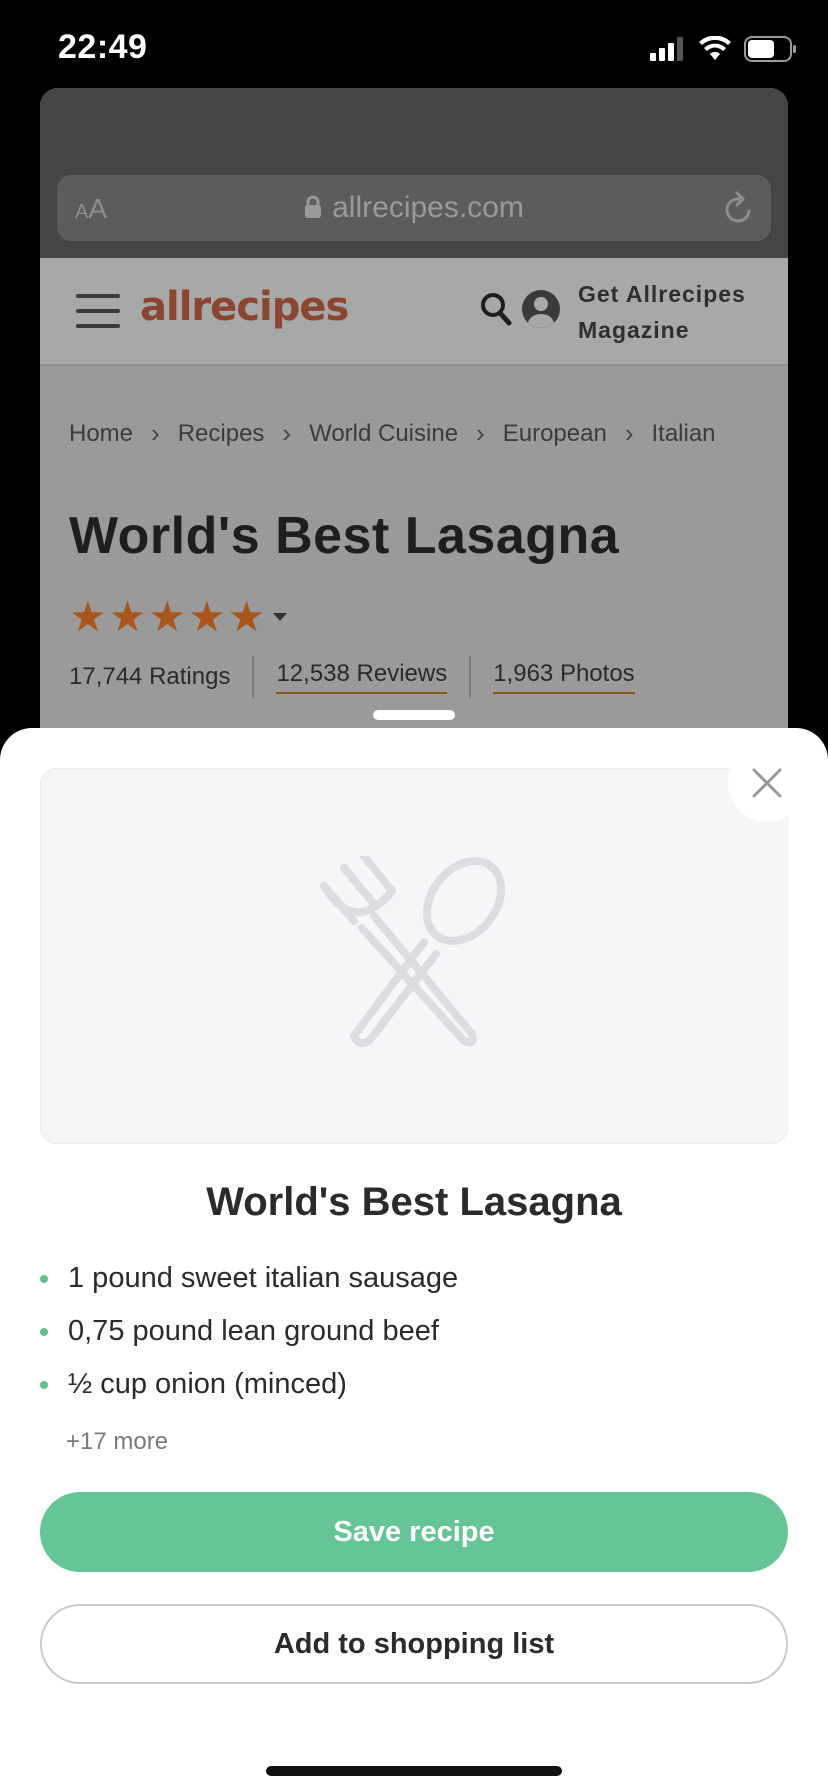 The height and width of the screenshot is (1792, 828). What do you see at coordinates (715, 48) in the screenshot?
I see `wifi-icon` at bounding box center [715, 48].